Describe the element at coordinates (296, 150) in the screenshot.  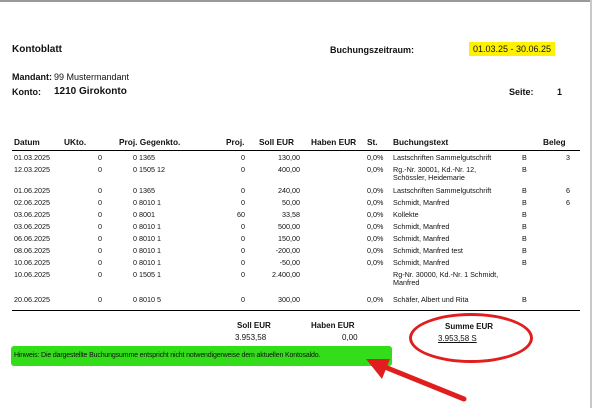
I see `header-divider` at that location.